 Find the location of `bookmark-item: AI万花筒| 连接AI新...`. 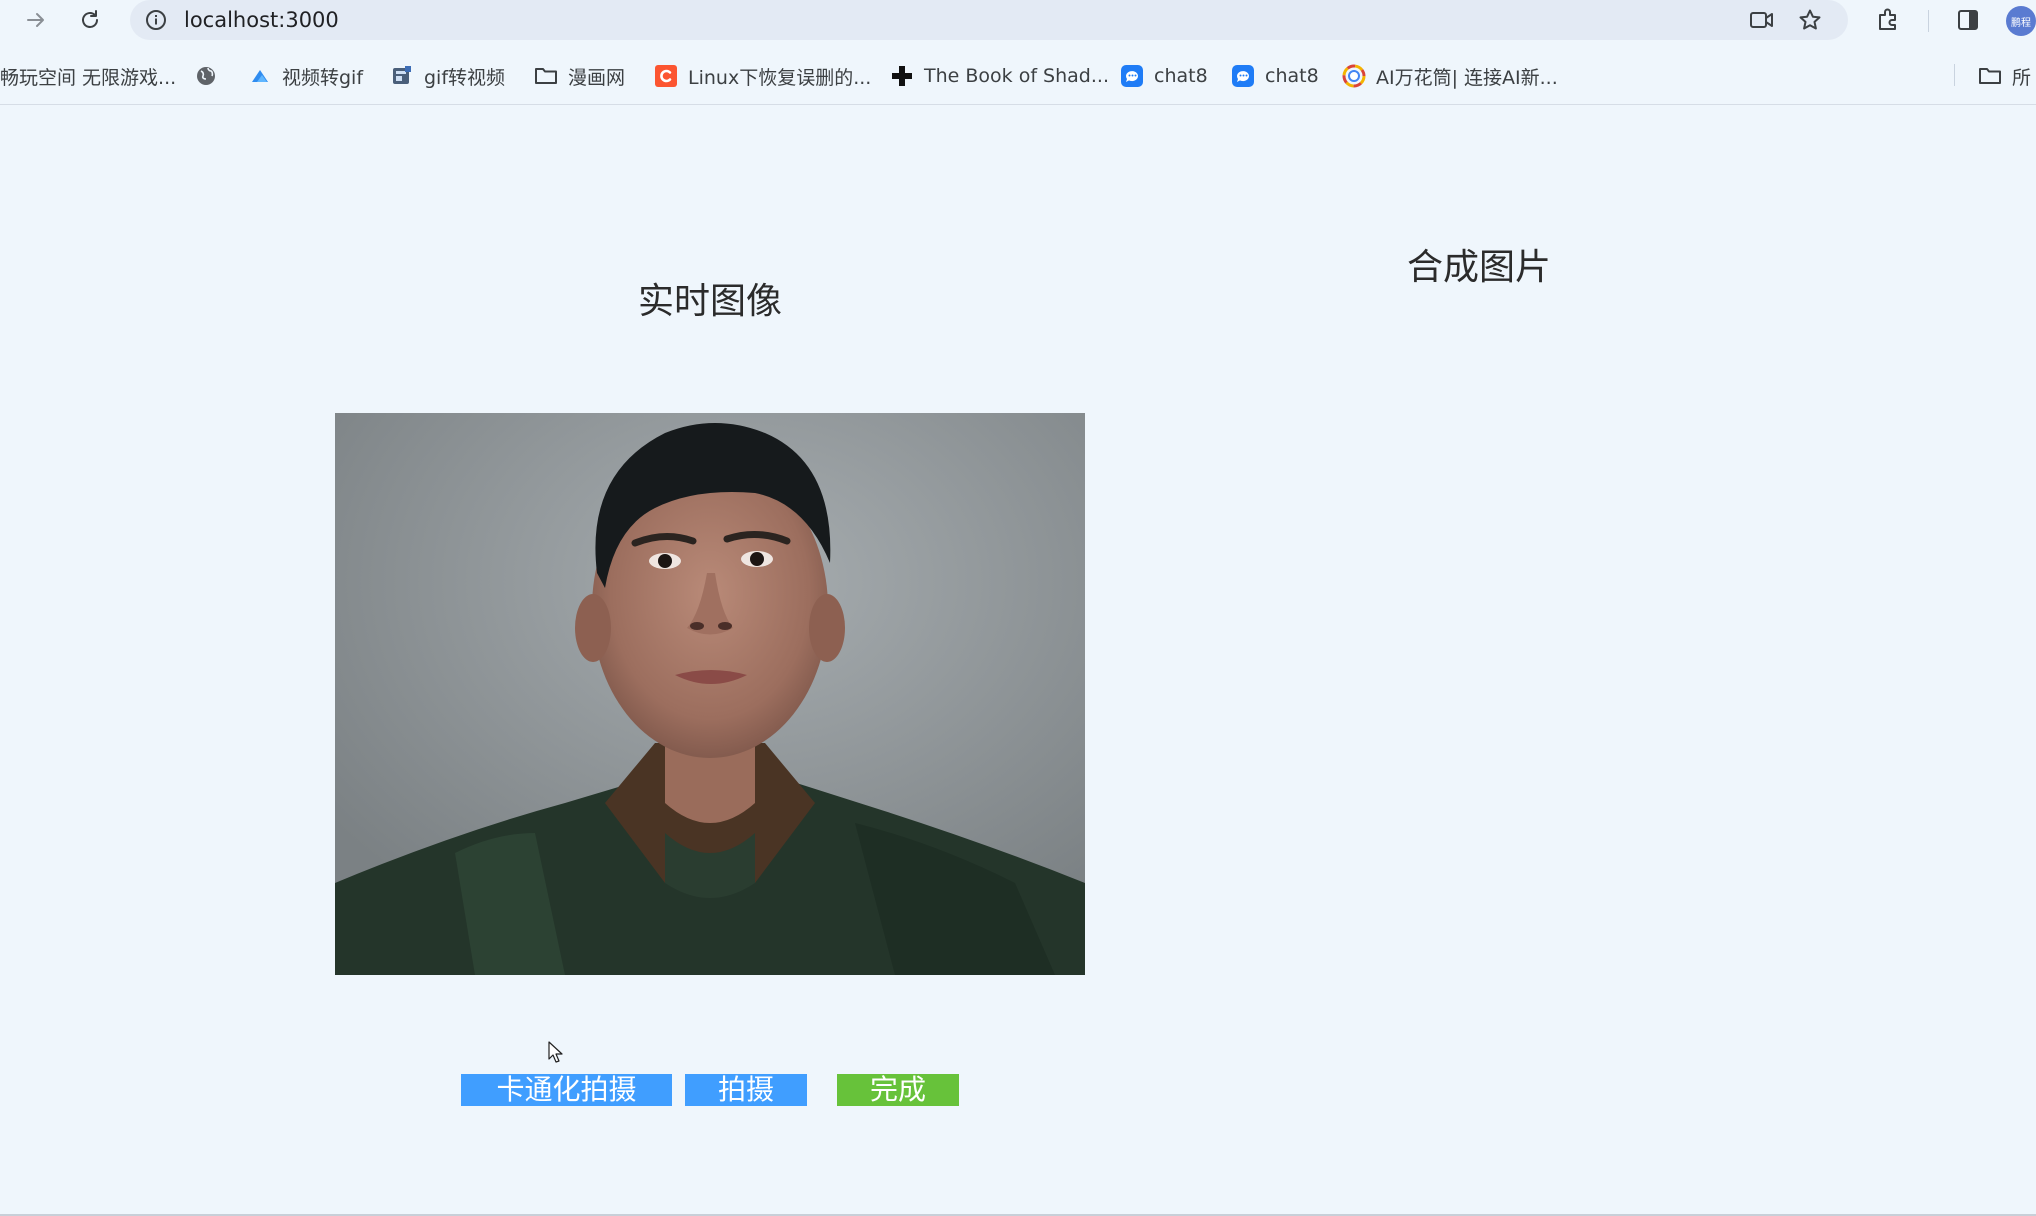

bookmark-item: AI万花筒| 连接AI新... is located at coordinates (1450, 76).